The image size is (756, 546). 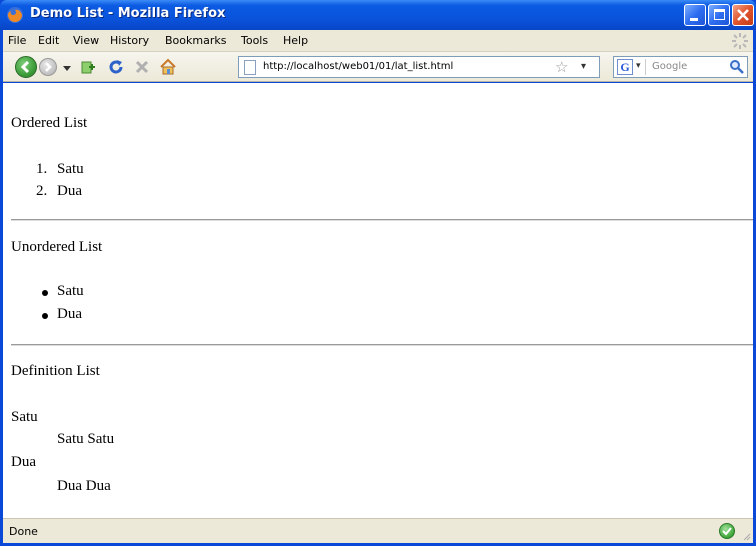 What do you see at coordinates (69, 191) in the screenshot?
I see `ordered-item-2: Dua` at bounding box center [69, 191].